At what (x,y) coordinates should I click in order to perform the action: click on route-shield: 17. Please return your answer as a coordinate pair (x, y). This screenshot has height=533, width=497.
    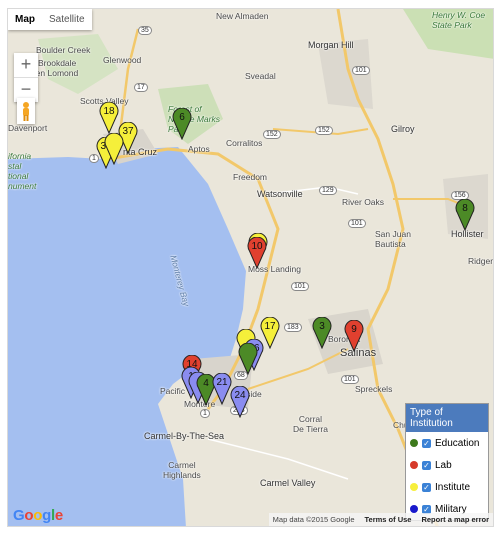
    Looking at the image, I should click on (141, 87).